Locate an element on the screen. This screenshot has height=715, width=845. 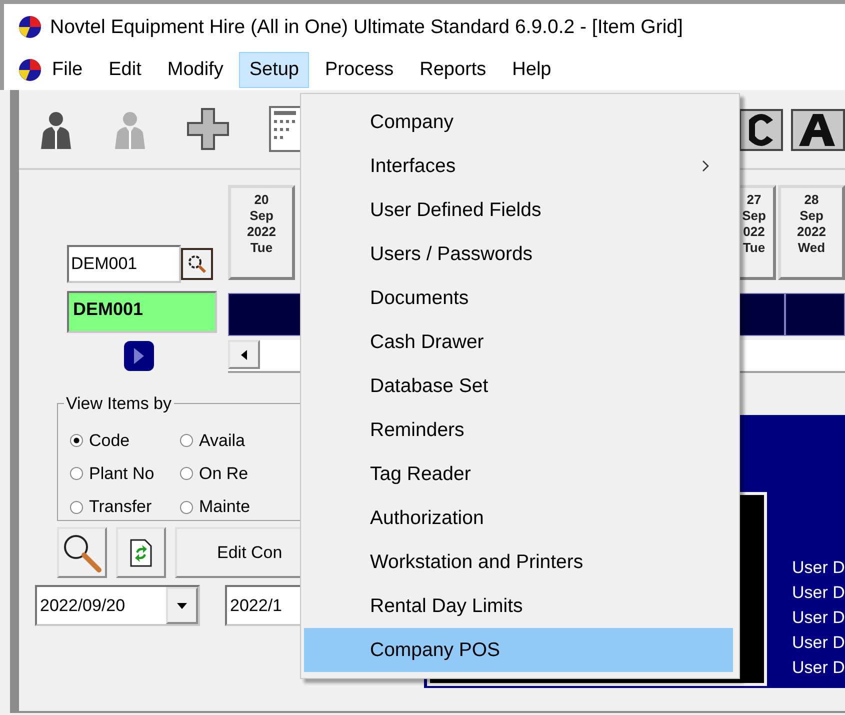
radio-label: Availa is located at coordinates (222, 440).